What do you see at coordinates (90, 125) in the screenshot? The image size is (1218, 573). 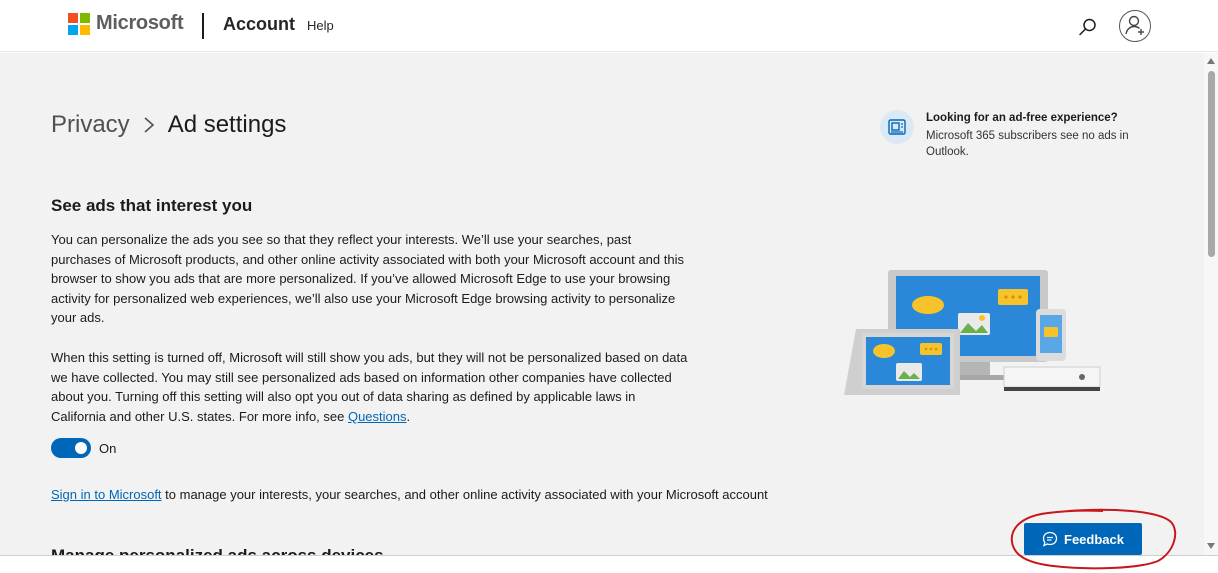 I see `breadcrumb-privacy-link: Privacy` at bounding box center [90, 125].